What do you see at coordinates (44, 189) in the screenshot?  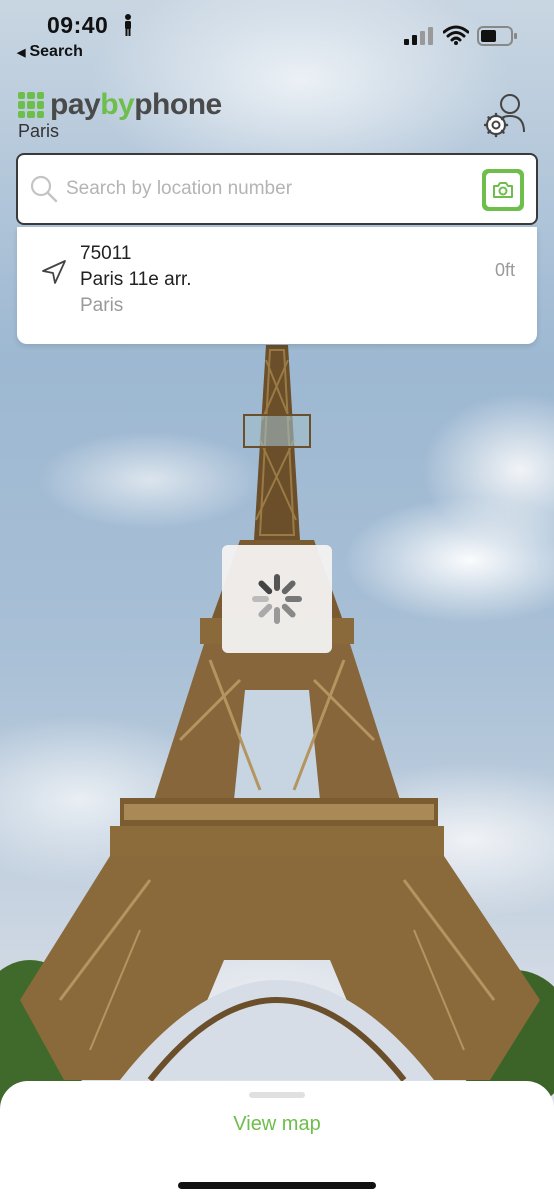 I see `search-icon` at bounding box center [44, 189].